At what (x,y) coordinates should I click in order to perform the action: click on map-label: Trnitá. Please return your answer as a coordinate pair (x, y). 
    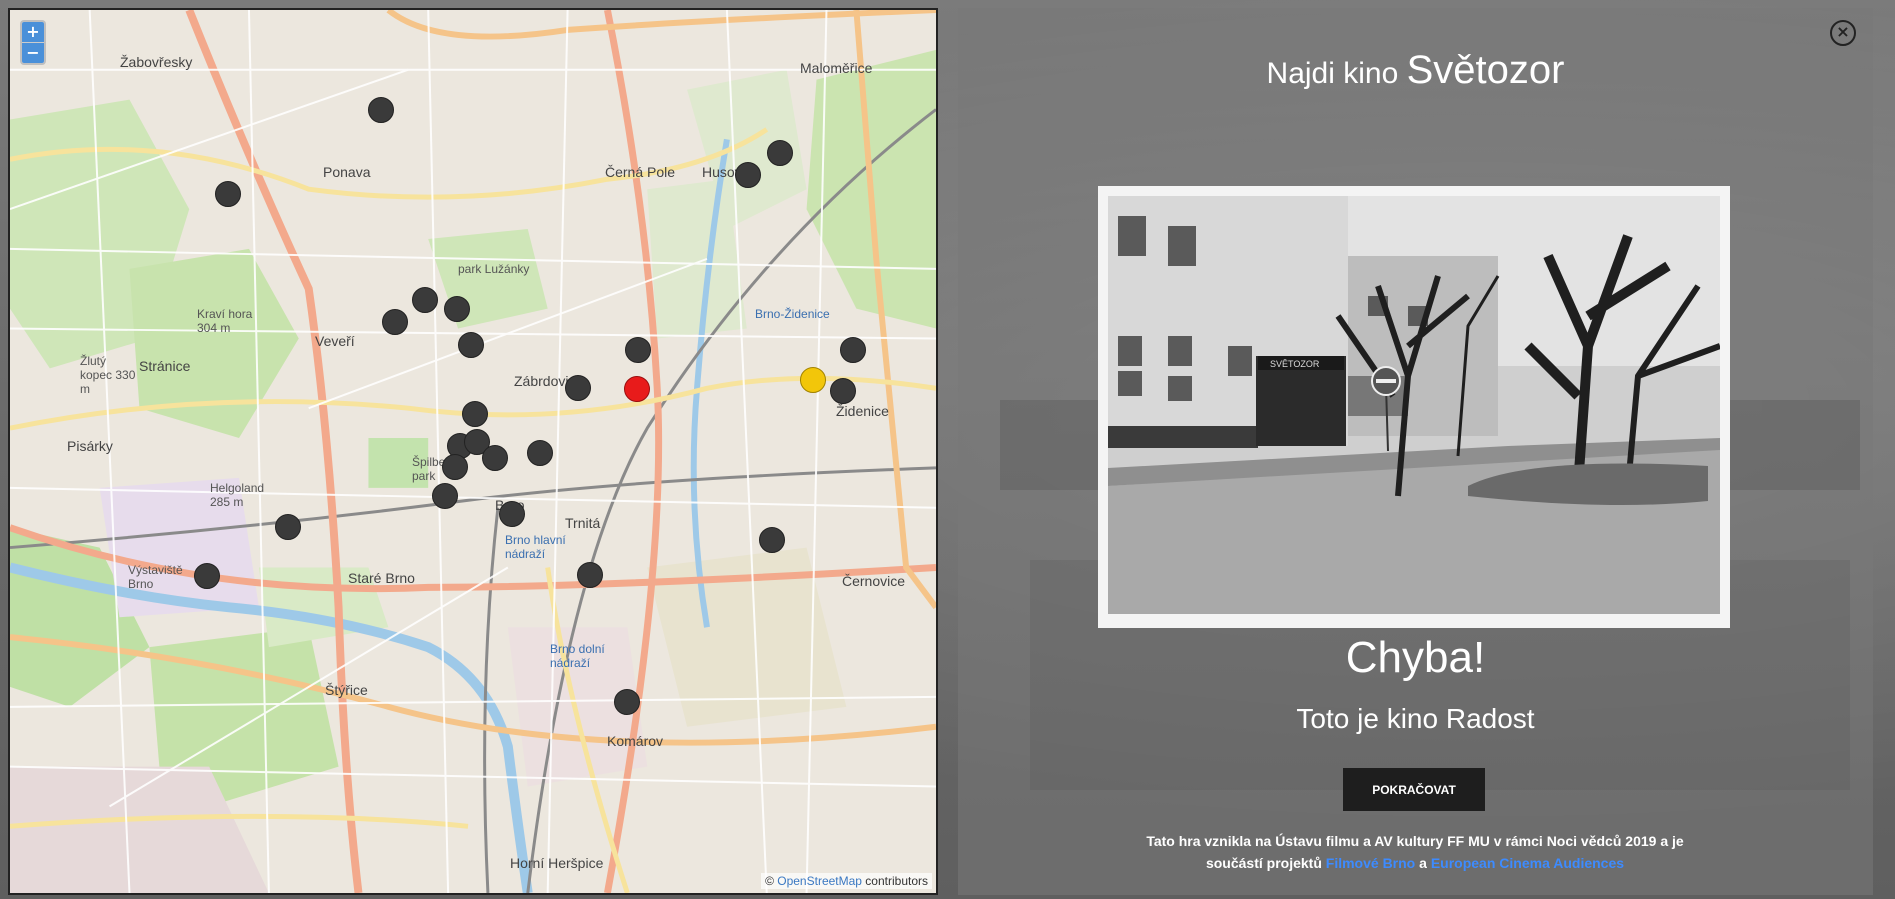
    Looking at the image, I should click on (583, 523).